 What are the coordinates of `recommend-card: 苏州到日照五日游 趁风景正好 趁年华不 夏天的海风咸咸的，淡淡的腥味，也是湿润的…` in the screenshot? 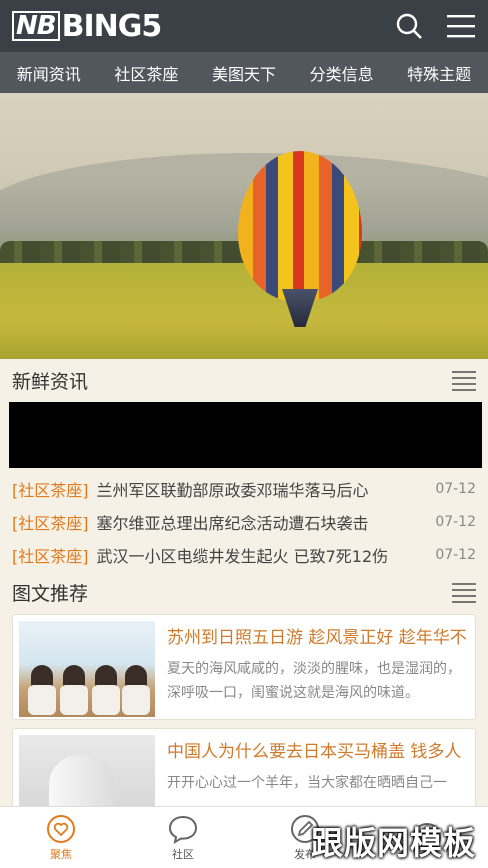 It's located at (244, 667).